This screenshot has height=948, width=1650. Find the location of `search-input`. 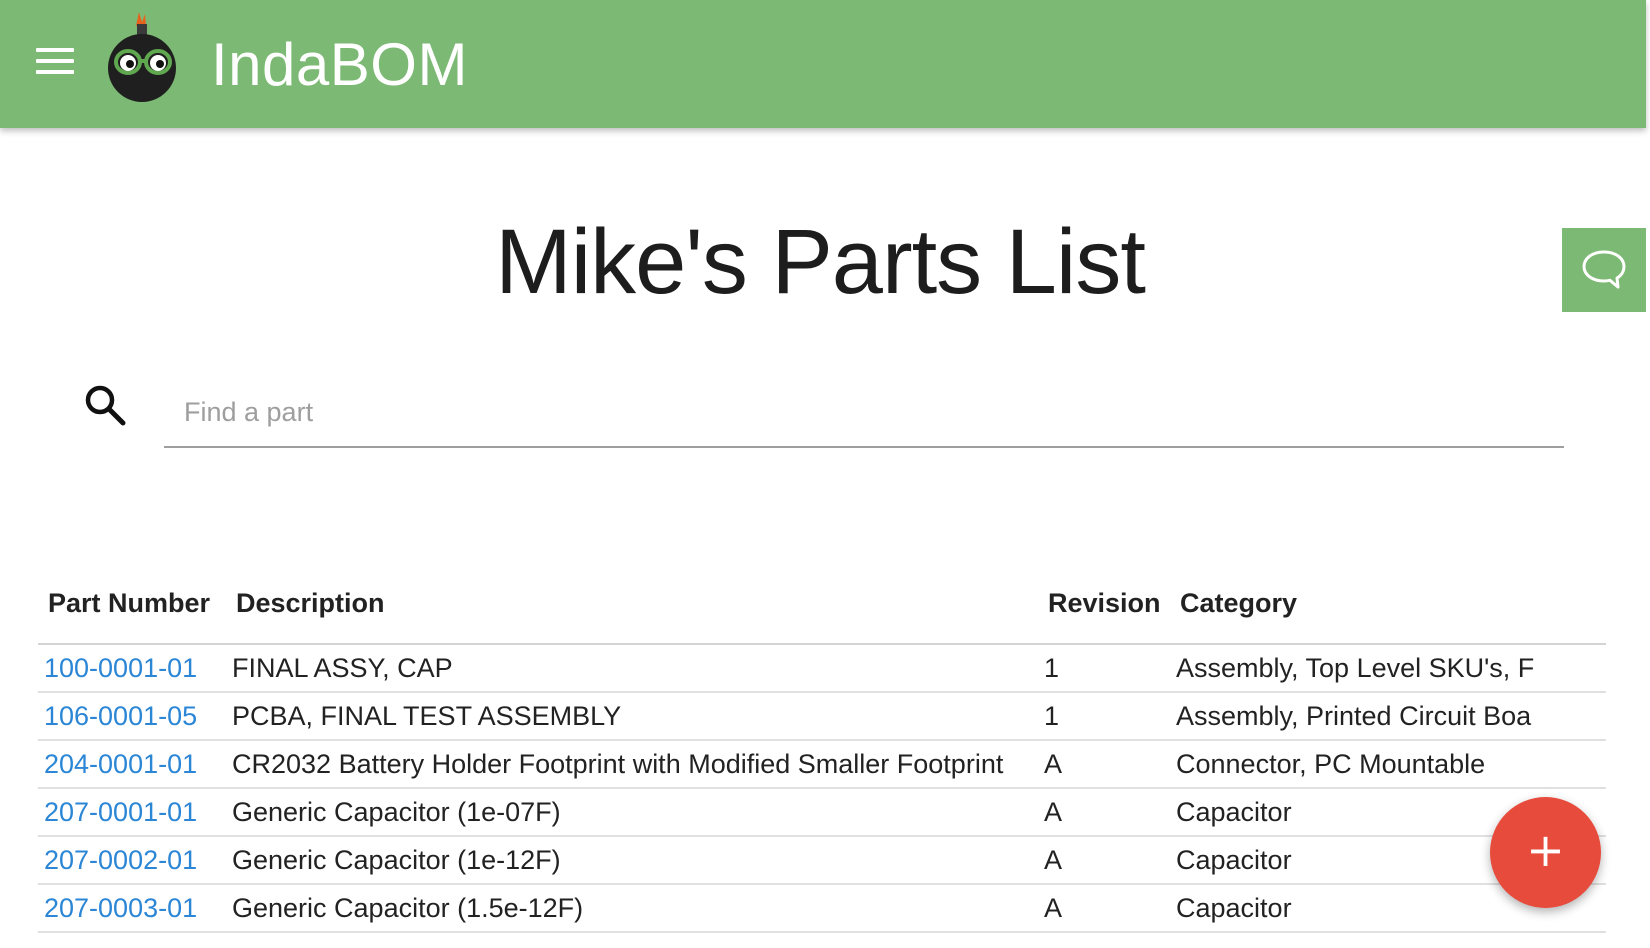

search-input is located at coordinates (864, 413).